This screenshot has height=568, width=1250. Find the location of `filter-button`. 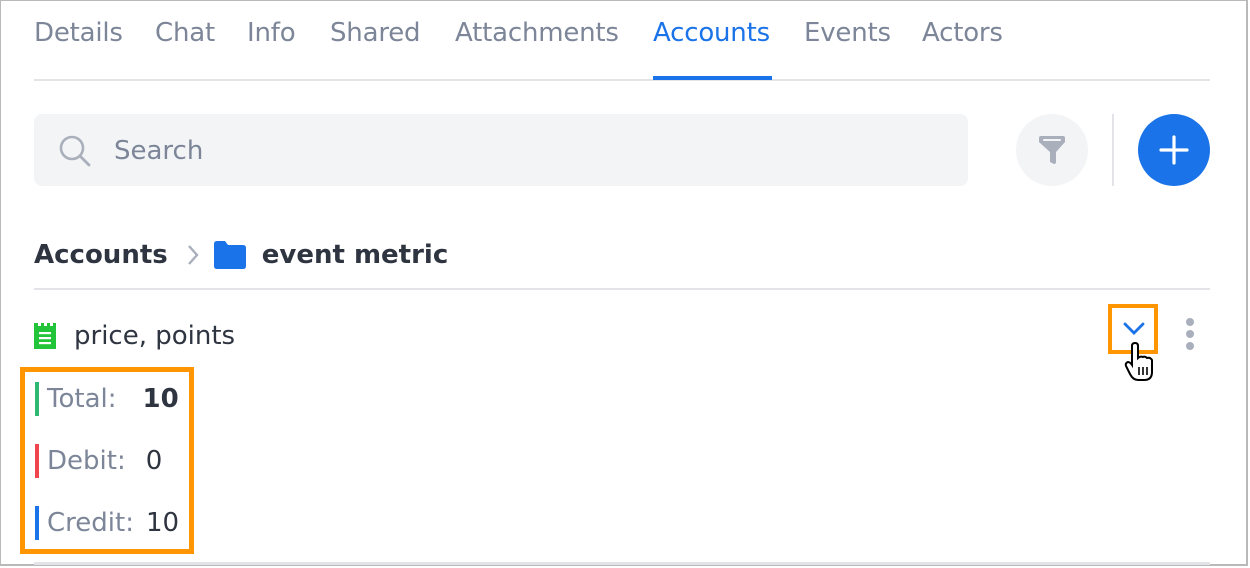

filter-button is located at coordinates (1052, 150).